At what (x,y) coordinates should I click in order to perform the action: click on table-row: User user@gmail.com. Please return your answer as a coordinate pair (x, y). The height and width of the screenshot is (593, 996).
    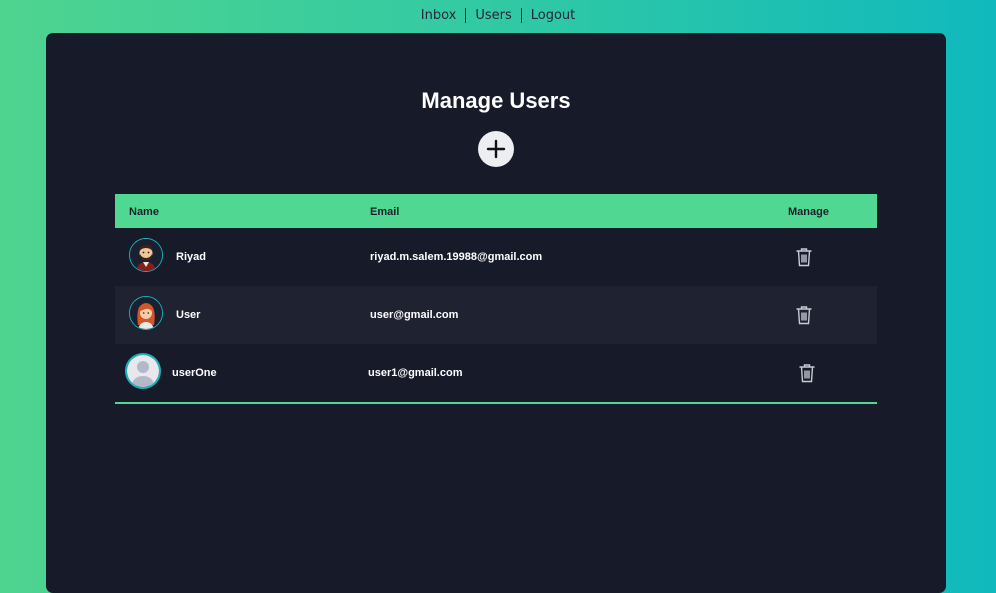
    Looking at the image, I should click on (496, 315).